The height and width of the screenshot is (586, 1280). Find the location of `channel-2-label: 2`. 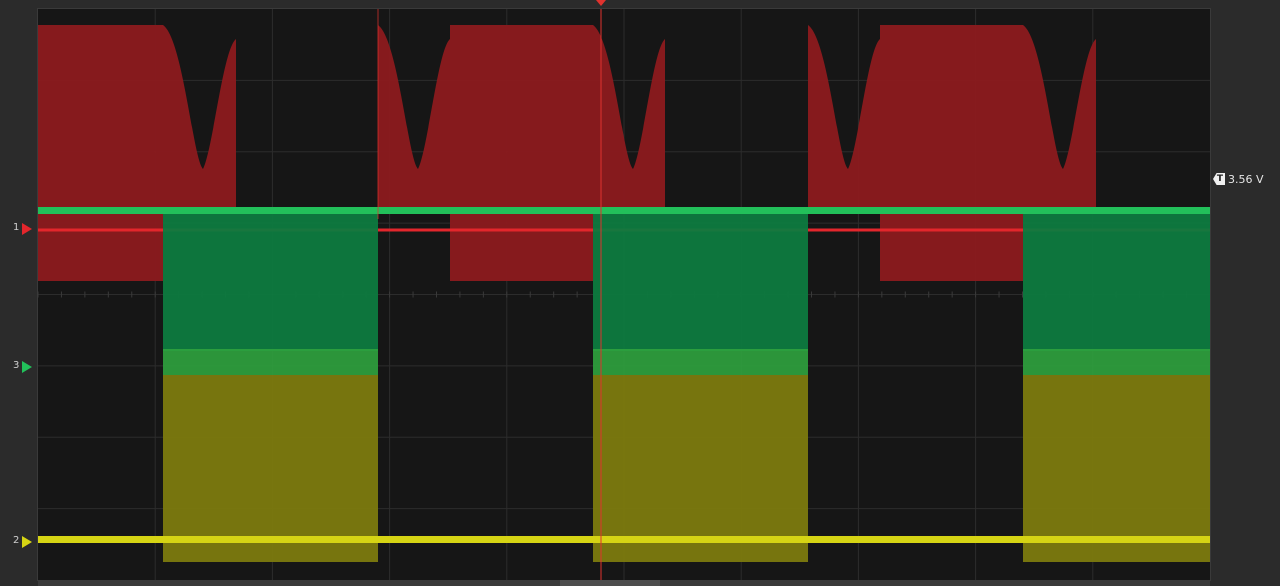

channel-2-label: 2 is located at coordinates (16, 540).